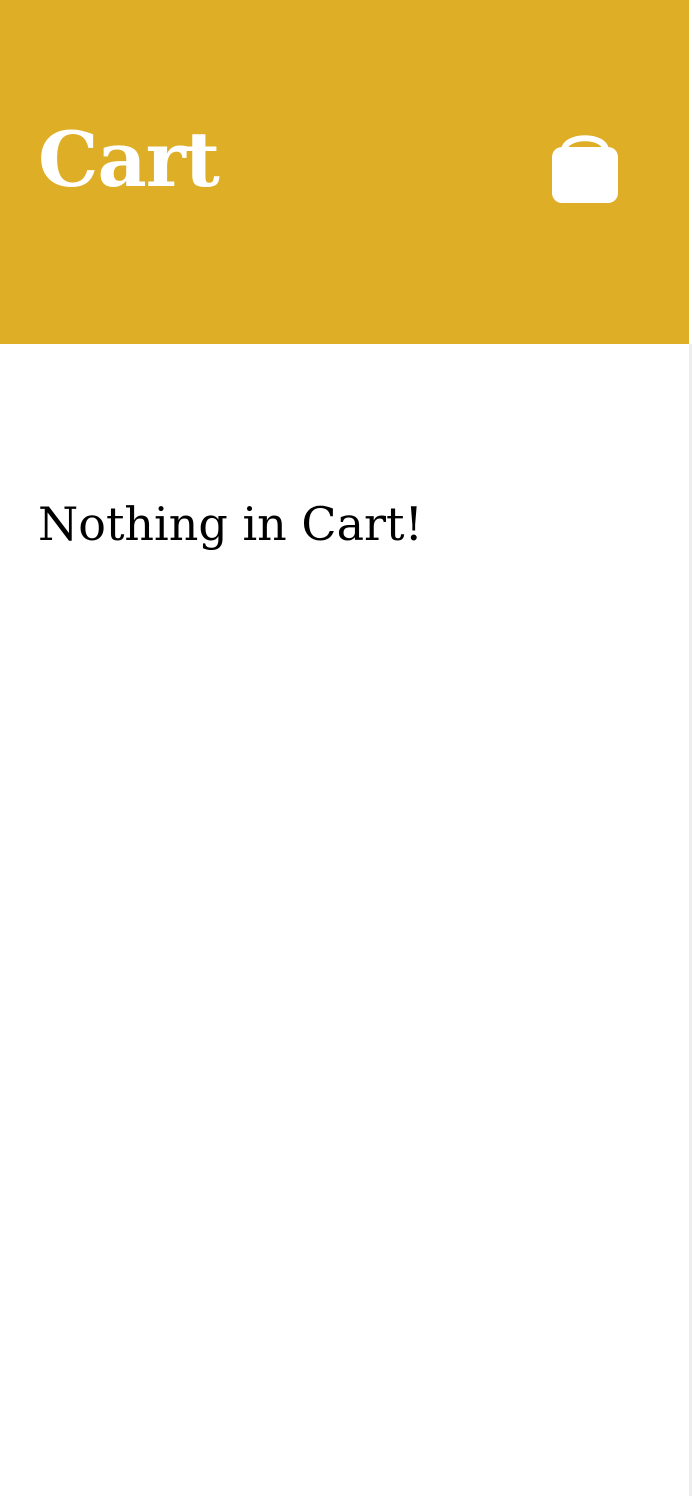 This screenshot has width=692, height=1496. I want to click on shopping-bag-icon, so click(585, 169).